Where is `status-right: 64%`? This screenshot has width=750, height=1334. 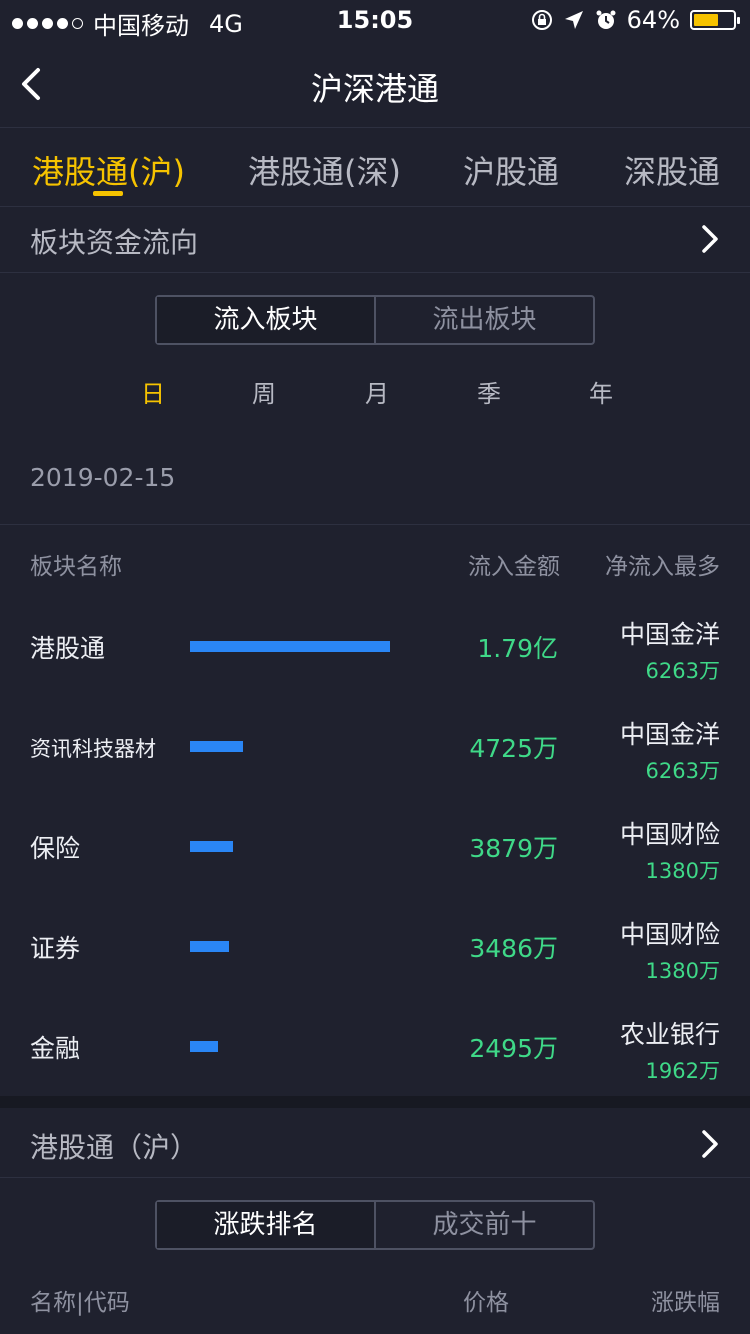 status-right: 64% is located at coordinates (635, 20).